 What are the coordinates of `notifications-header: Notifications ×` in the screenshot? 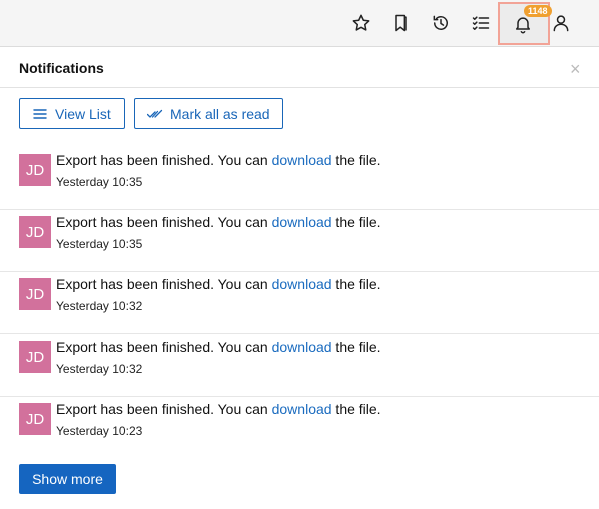 It's located at (299, 68).